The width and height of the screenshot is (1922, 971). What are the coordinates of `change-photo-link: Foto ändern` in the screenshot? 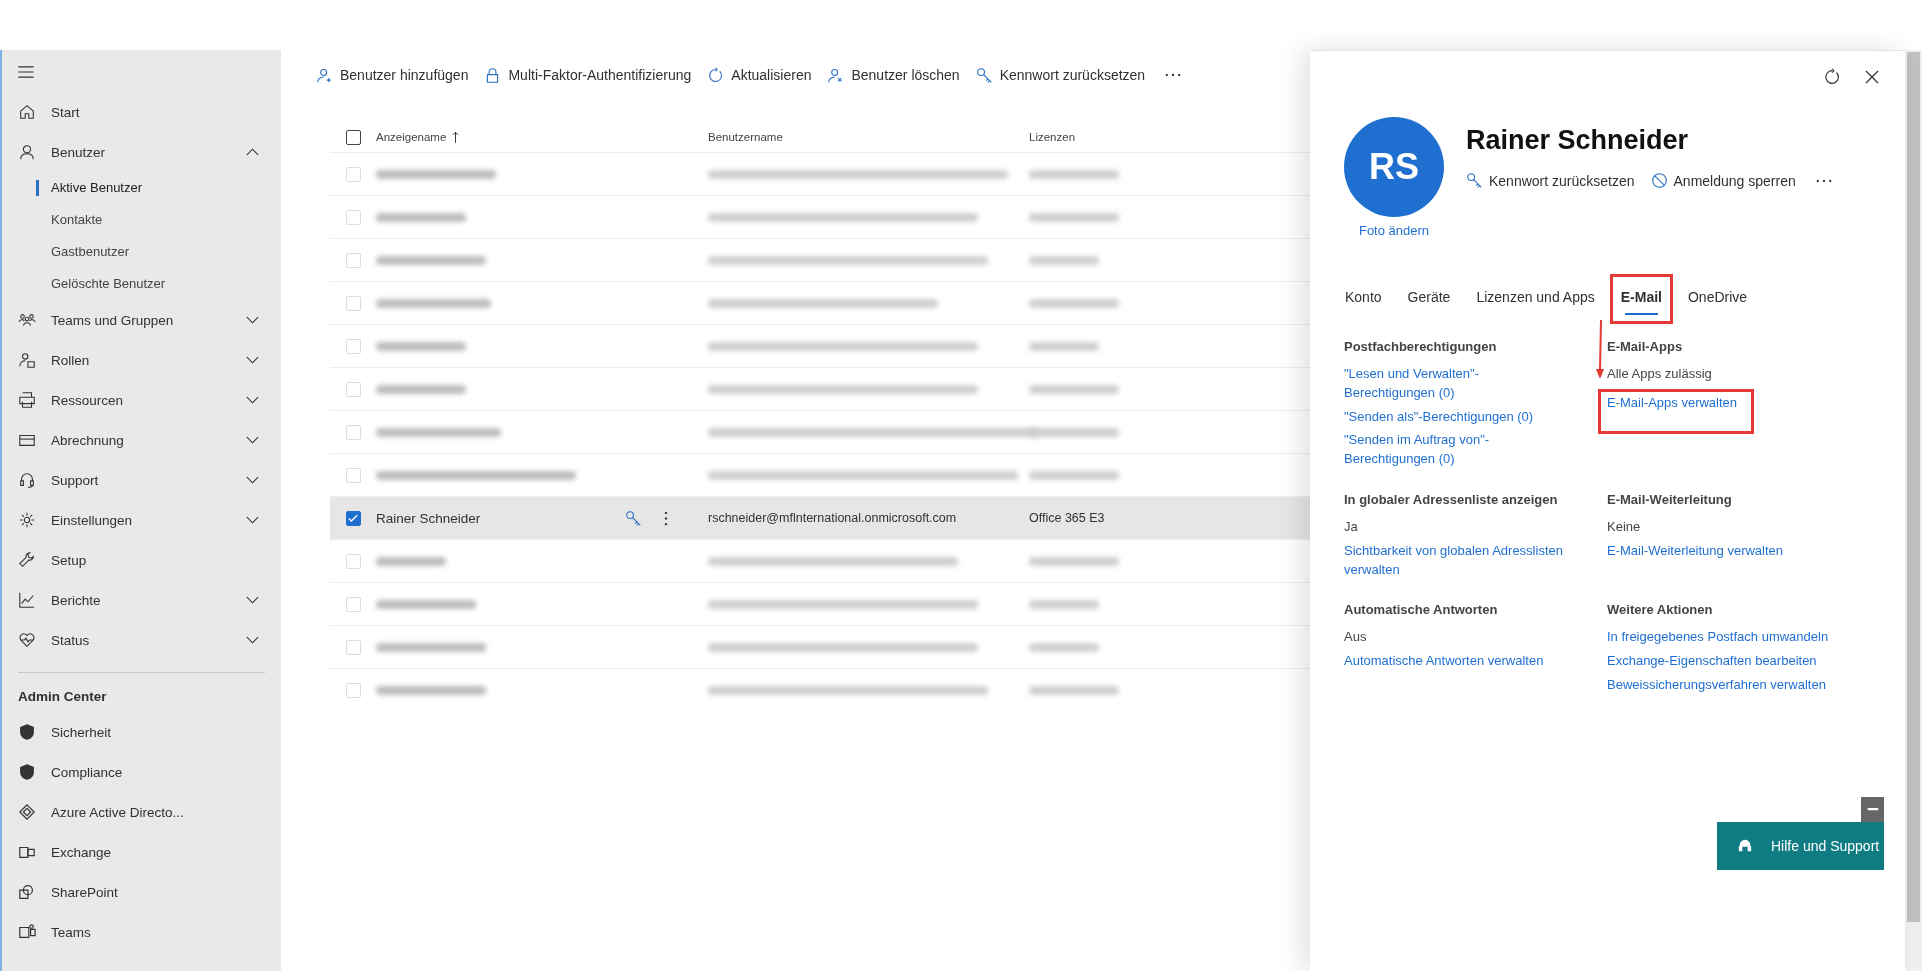 It's located at (1394, 230).